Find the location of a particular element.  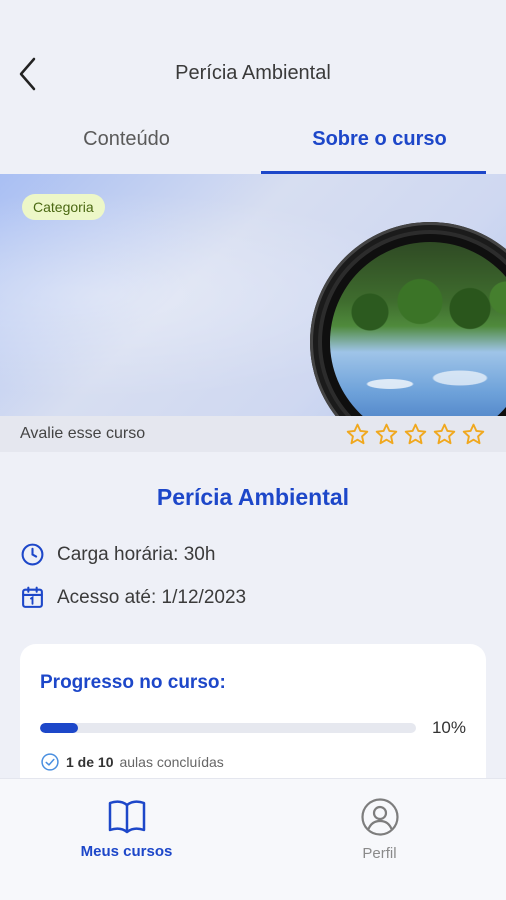

lessons-completed: 1 de 10 aulas concluídas is located at coordinates (132, 762).